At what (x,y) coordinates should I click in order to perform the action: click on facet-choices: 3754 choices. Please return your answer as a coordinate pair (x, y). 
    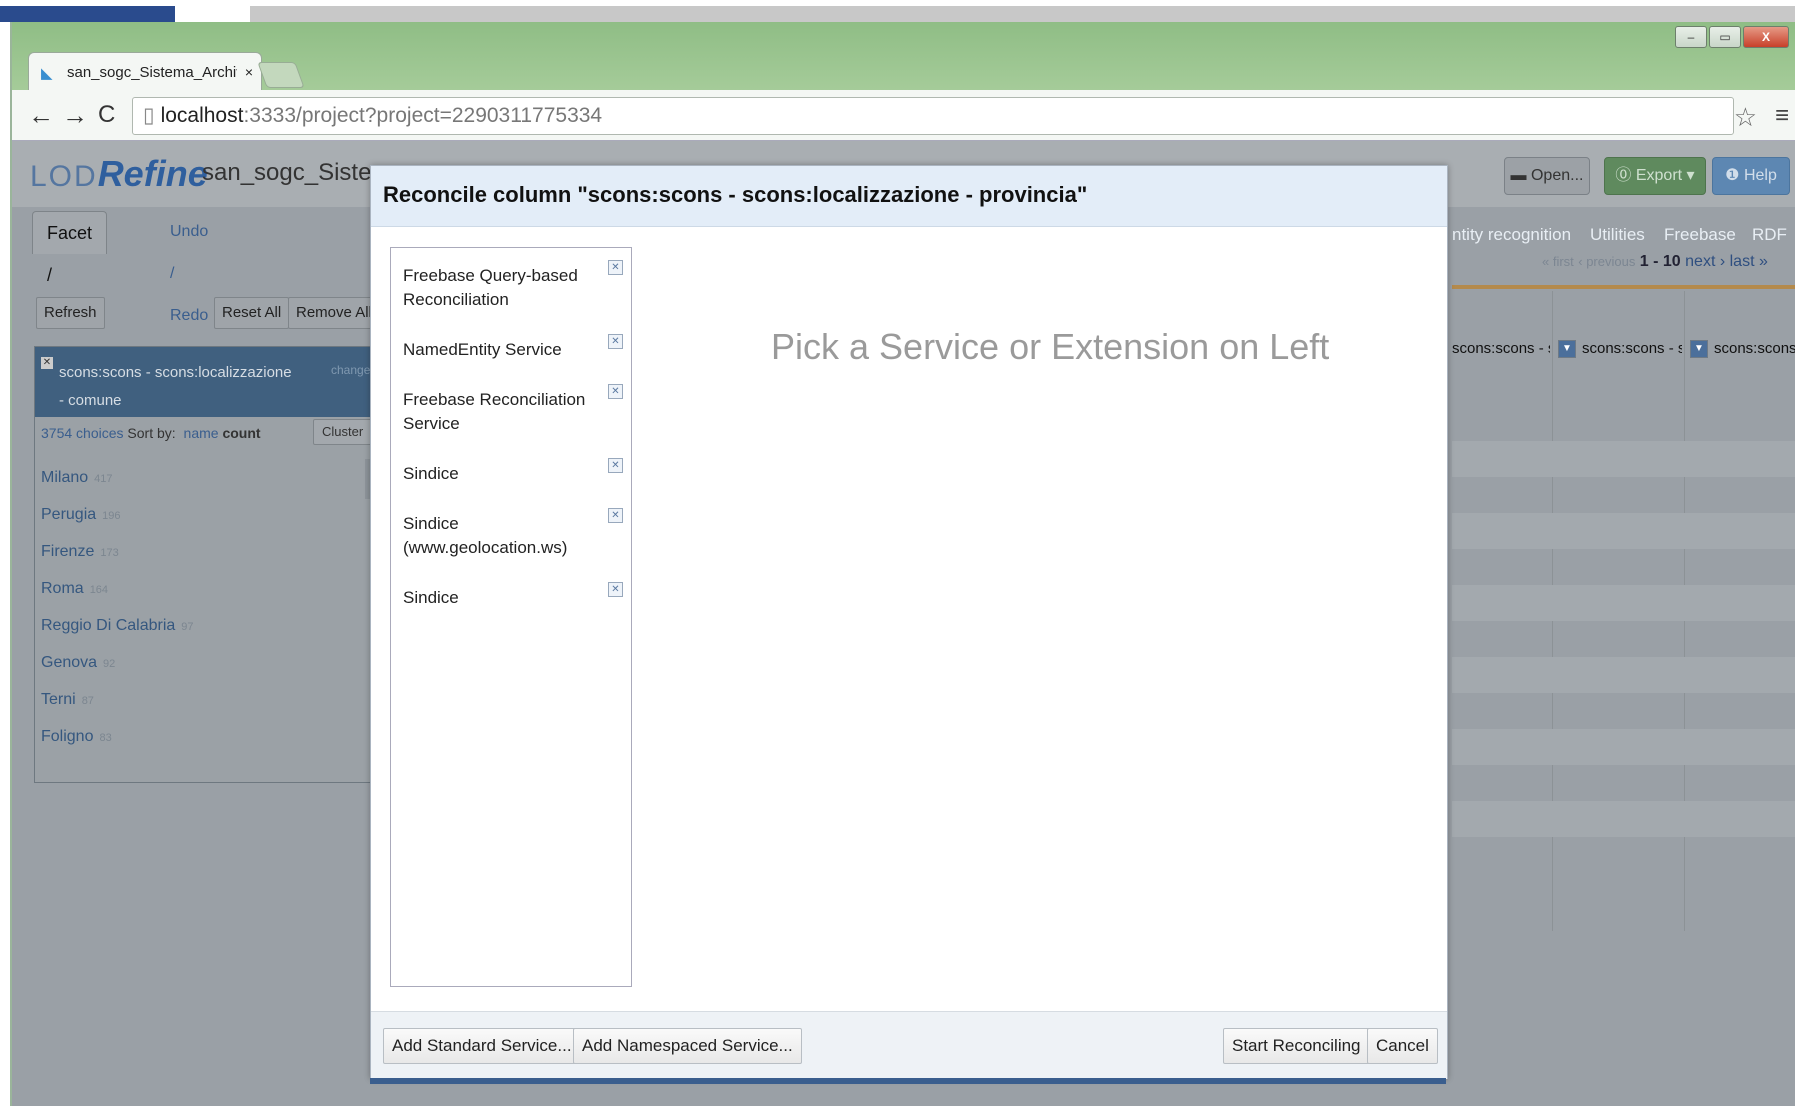
    Looking at the image, I should click on (82, 433).